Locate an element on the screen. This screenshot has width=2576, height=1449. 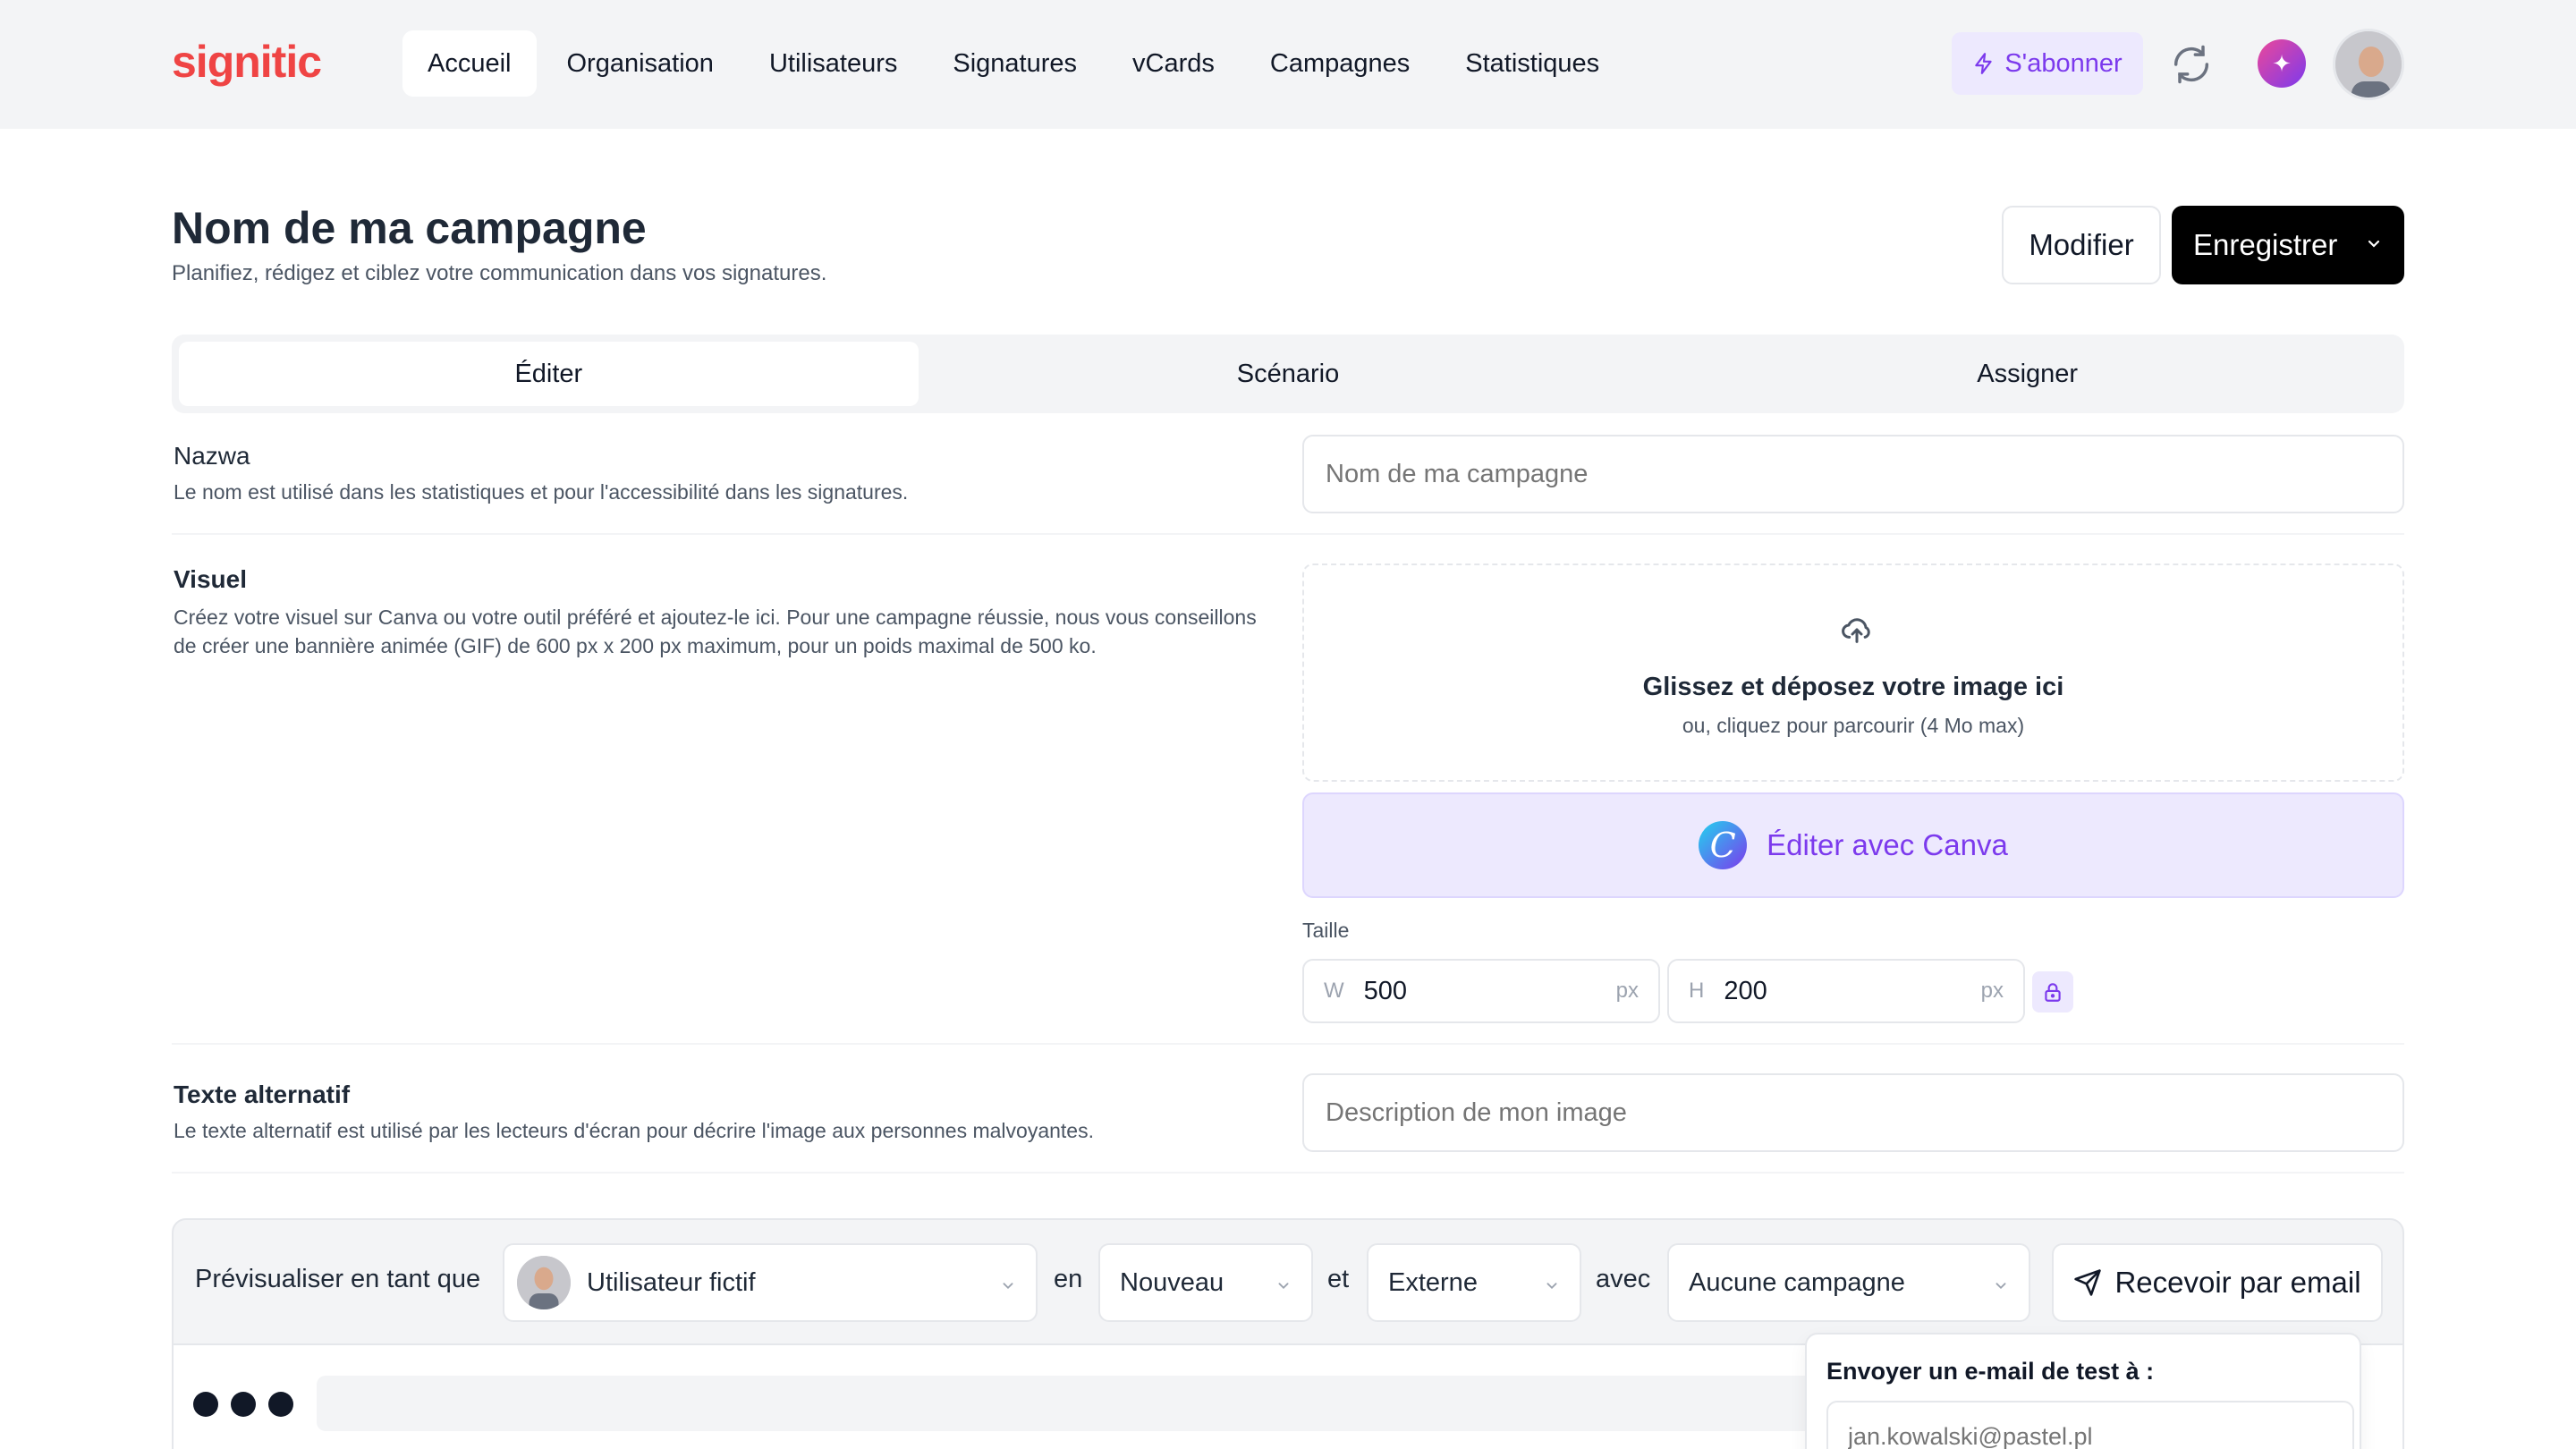
avatar is located at coordinates (544, 1282).